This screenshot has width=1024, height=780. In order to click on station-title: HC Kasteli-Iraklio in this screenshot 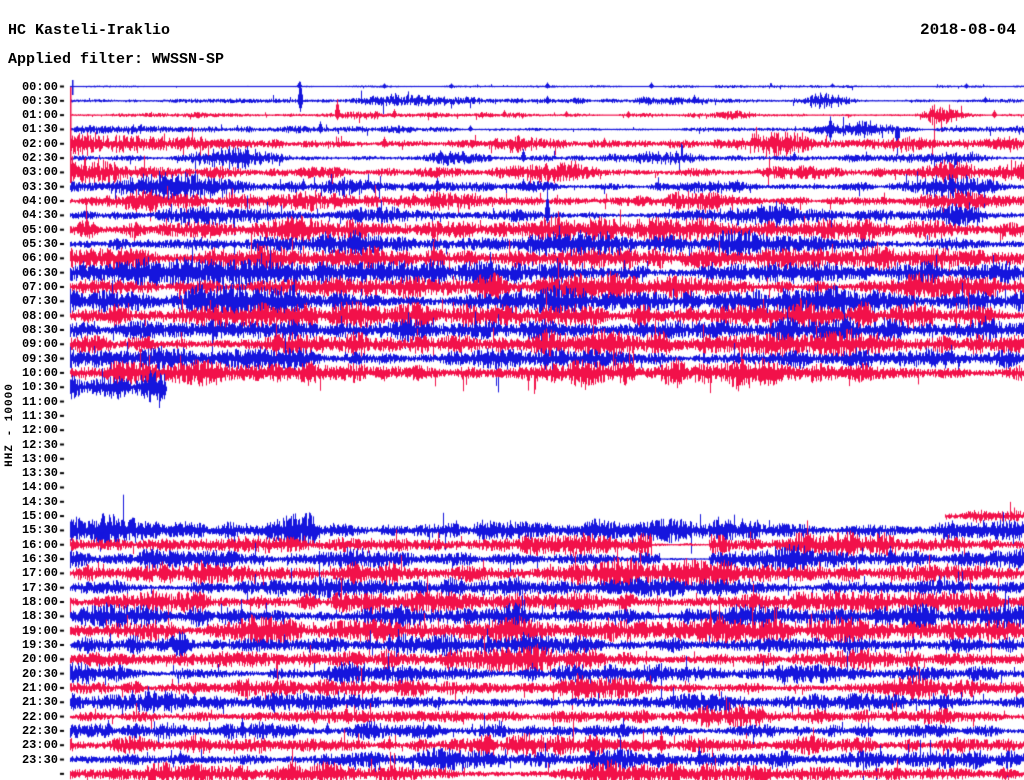, I will do `click(89, 30)`.